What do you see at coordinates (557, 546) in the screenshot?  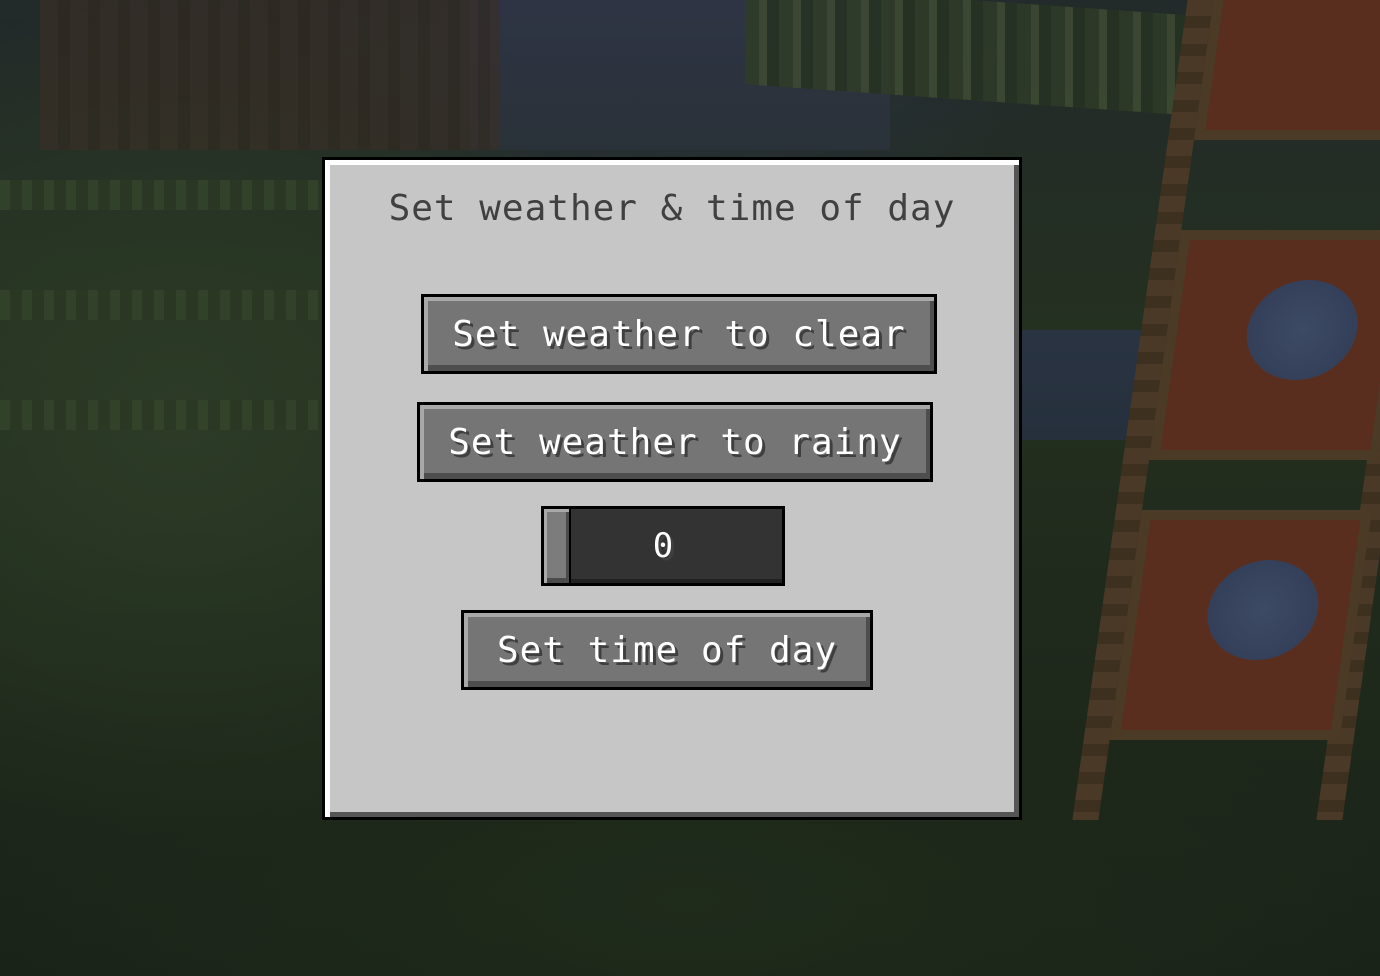 I see `time-slider-handle` at bounding box center [557, 546].